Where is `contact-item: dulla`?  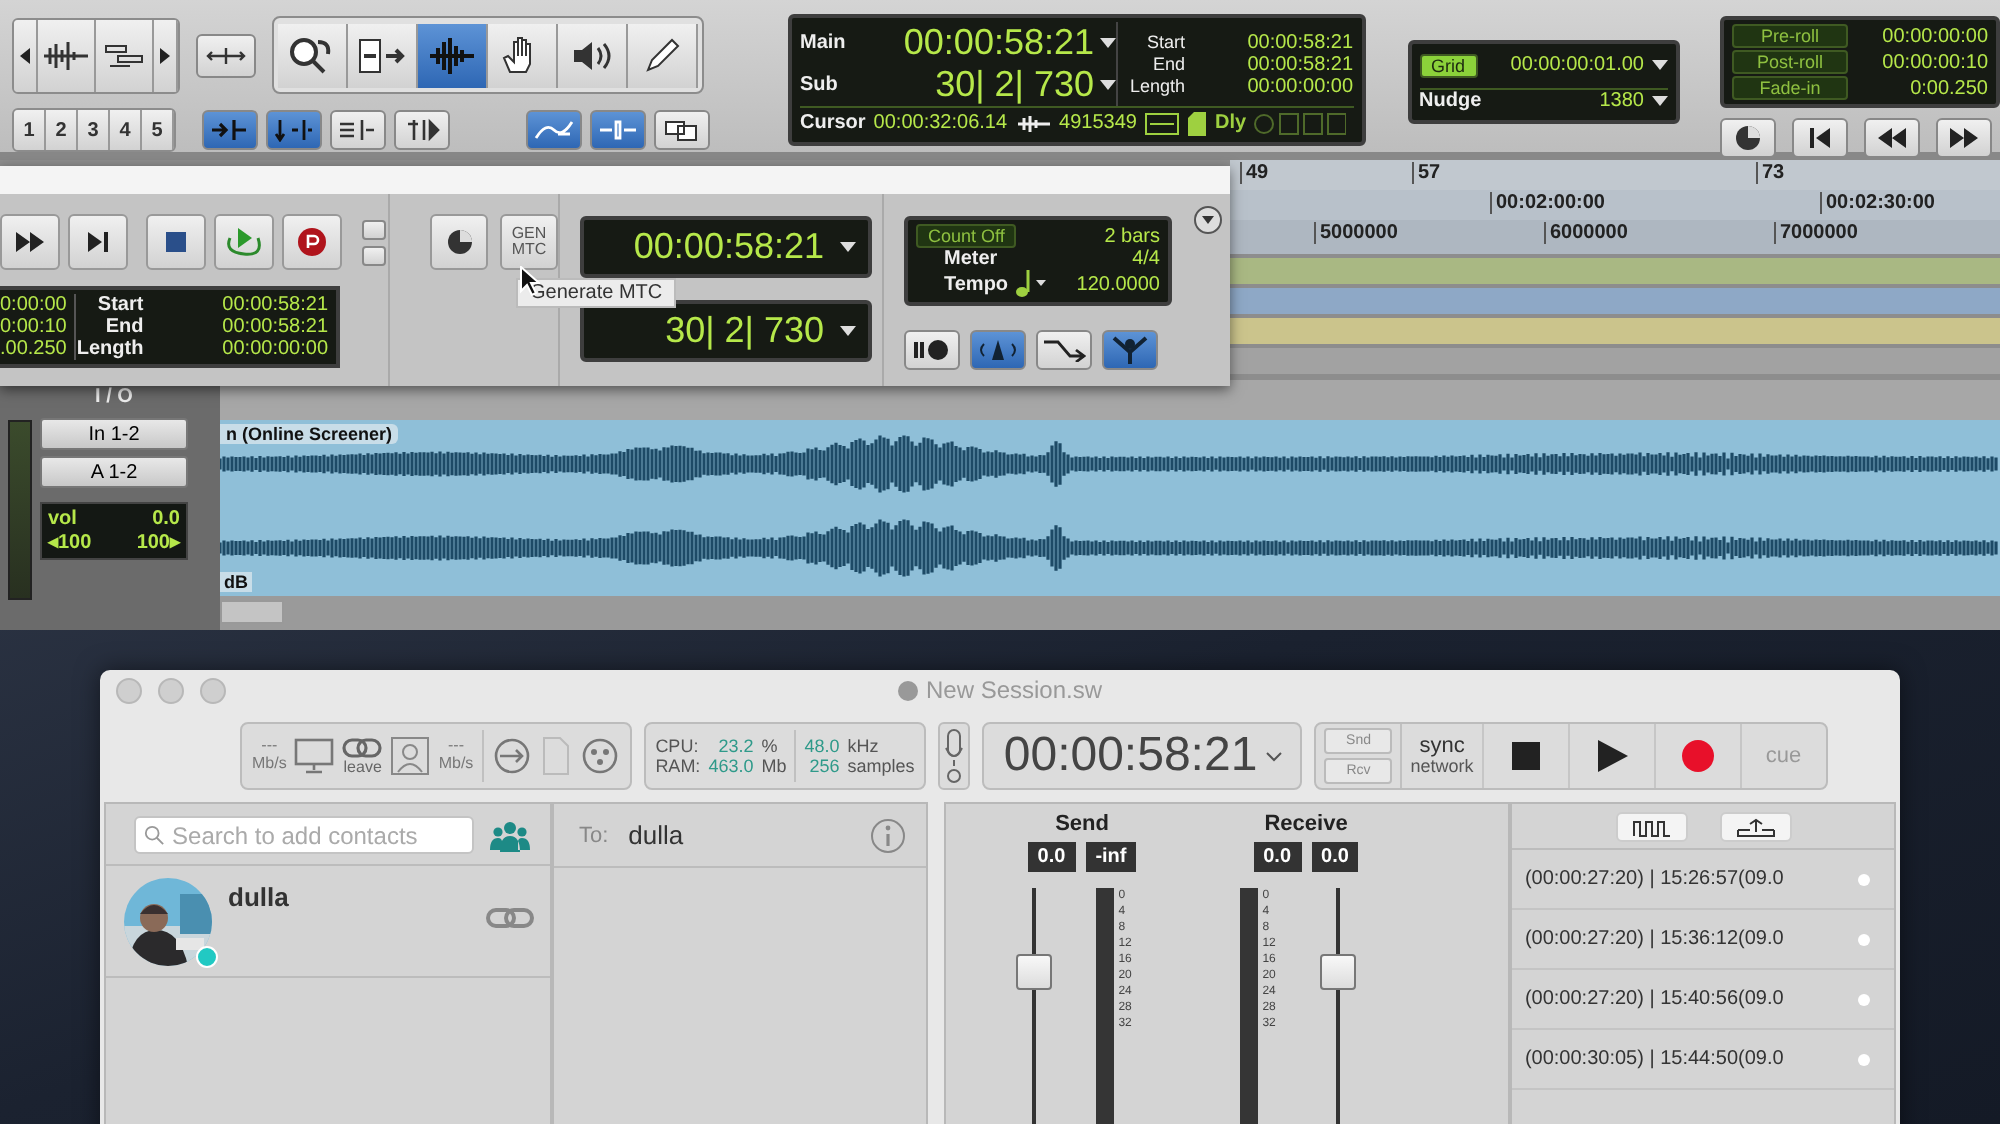 contact-item: dulla is located at coordinates (328, 922).